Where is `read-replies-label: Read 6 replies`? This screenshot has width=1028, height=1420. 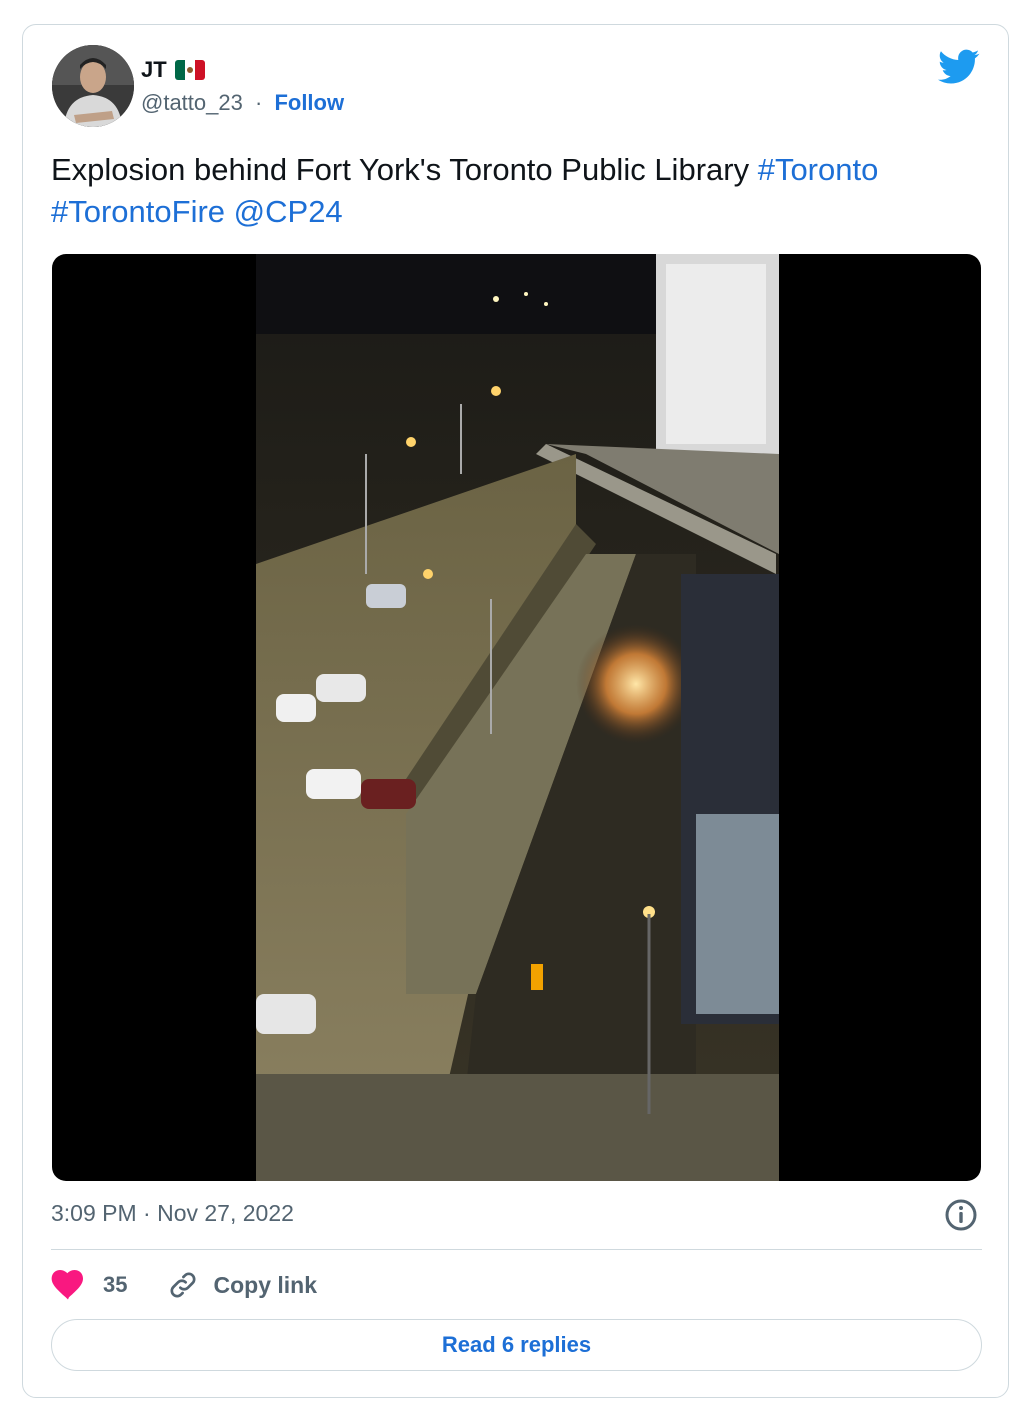 read-replies-label: Read 6 replies is located at coordinates (516, 1344).